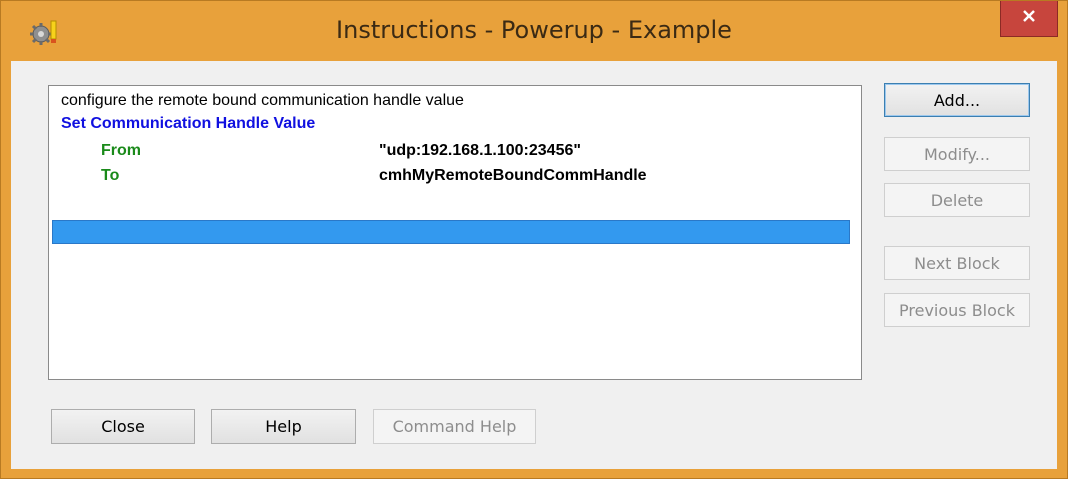 The width and height of the screenshot is (1068, 479). I want to click on command-help-button: Command Help, so click(454, 426).